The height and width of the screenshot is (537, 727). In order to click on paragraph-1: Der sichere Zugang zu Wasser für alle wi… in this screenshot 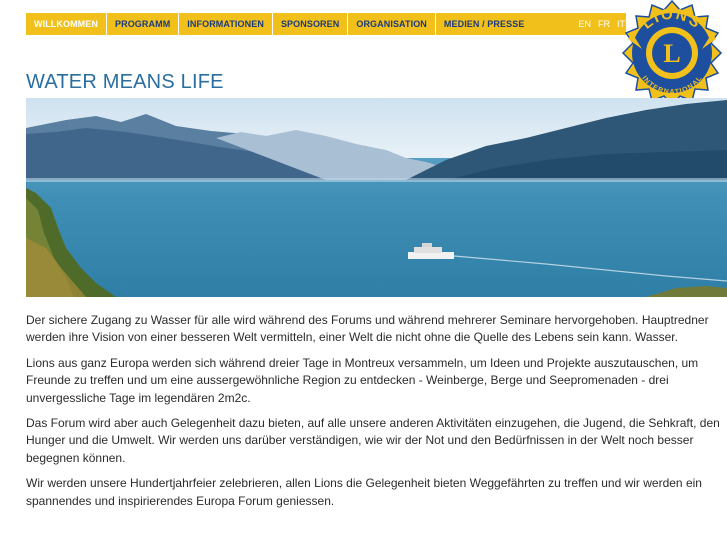, I will do `click(367, 329)`.